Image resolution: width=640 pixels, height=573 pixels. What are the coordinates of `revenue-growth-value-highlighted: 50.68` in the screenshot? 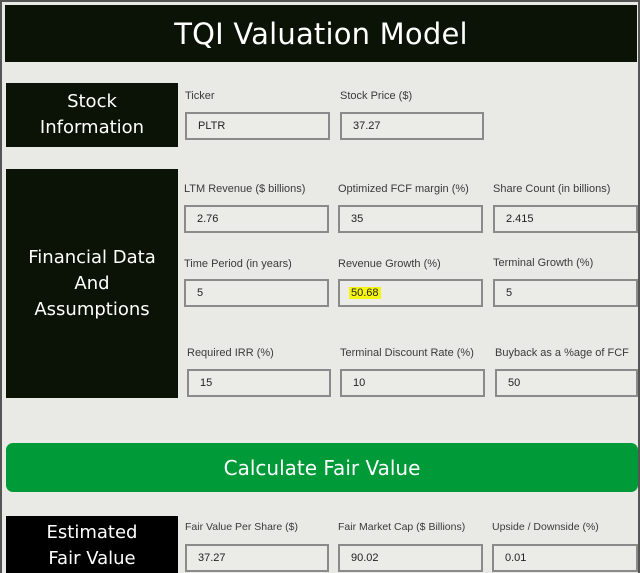 It's located at (365, 293).